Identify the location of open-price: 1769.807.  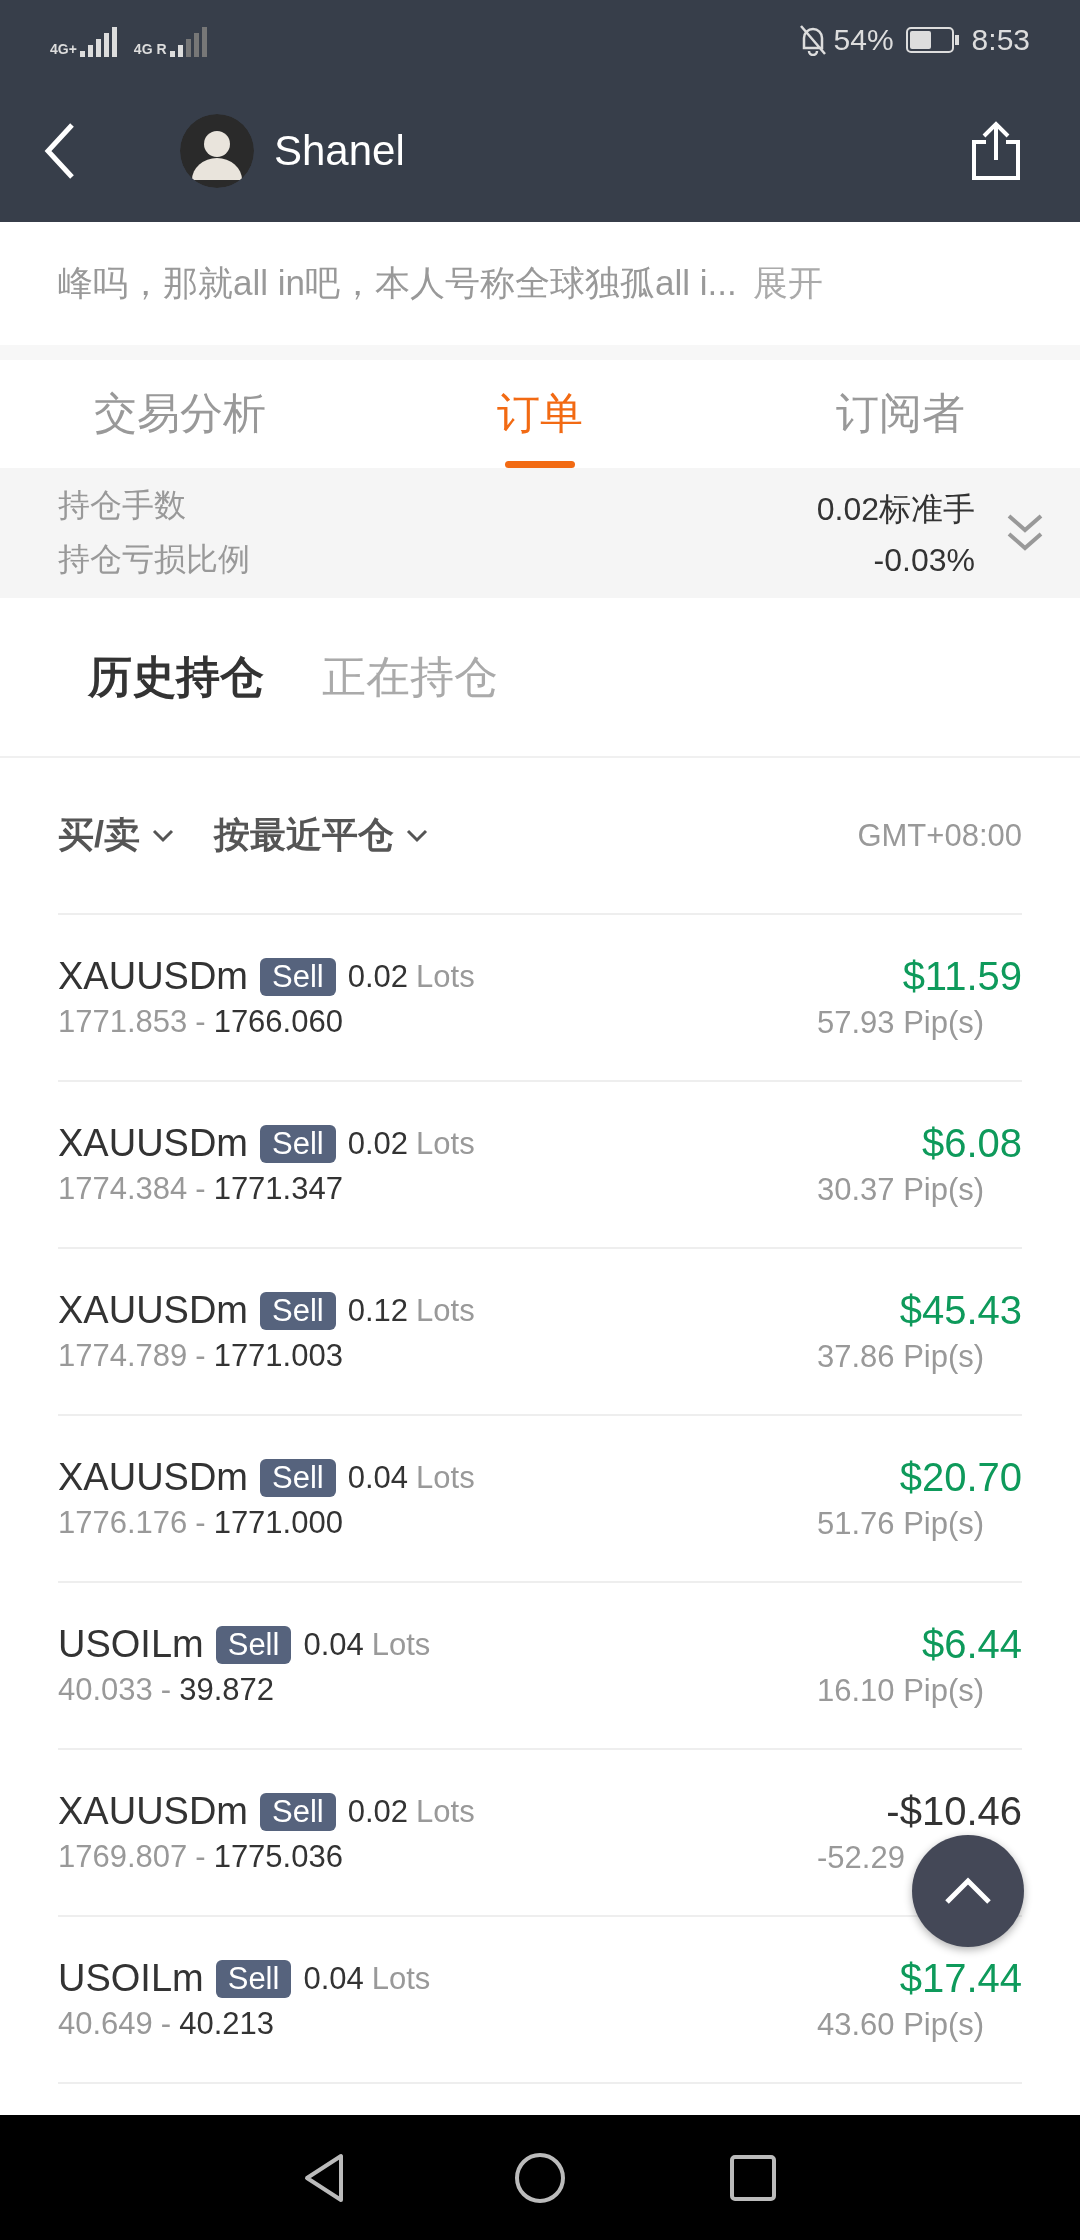
(123, 1857).